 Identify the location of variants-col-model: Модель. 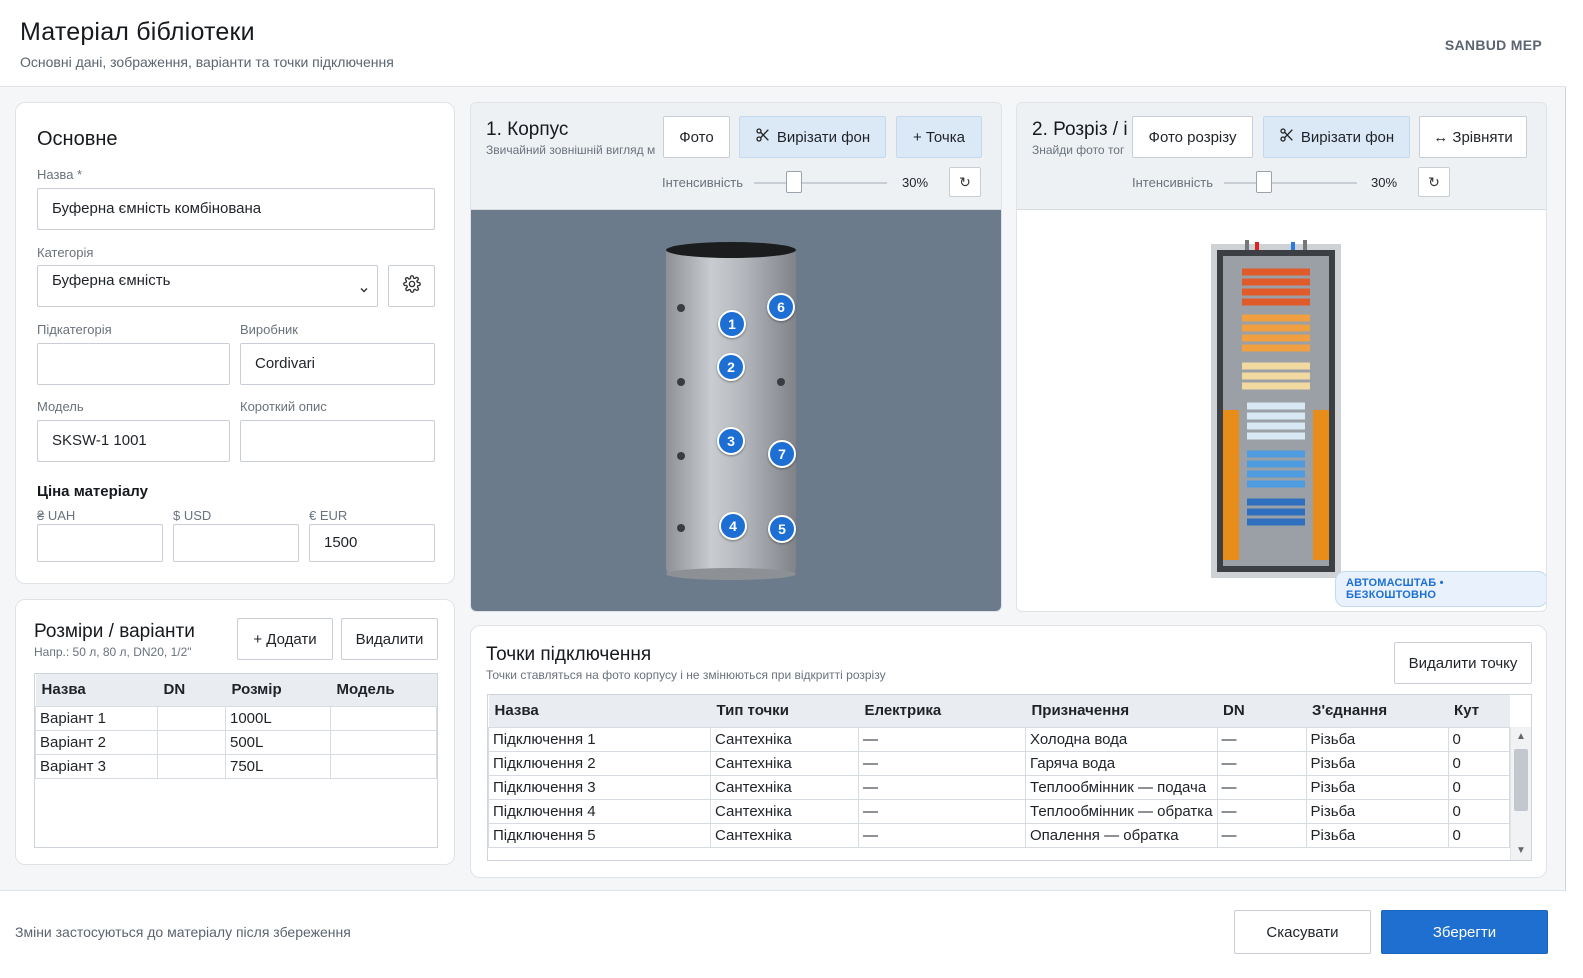
(383, 690).